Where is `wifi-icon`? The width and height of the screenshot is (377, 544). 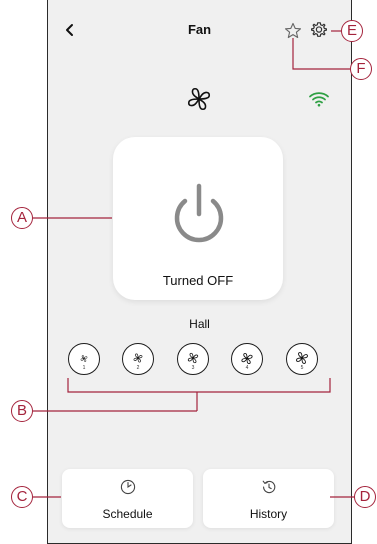 wifi-icon is located at coordinates (319, 99).